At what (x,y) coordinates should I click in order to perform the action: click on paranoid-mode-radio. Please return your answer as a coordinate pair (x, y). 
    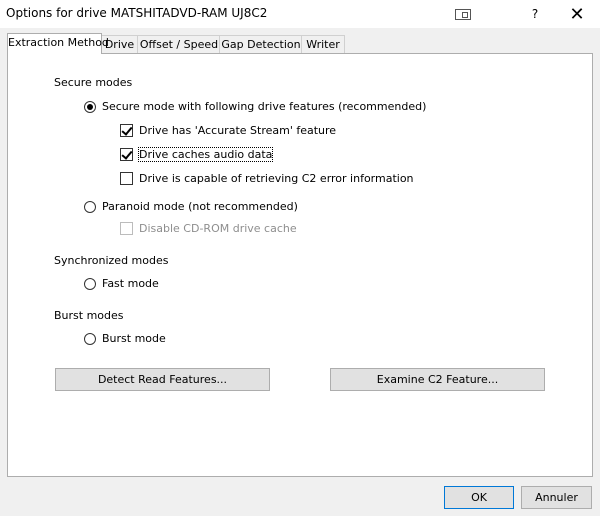
    Looking at the image, I should click on (90, 207).